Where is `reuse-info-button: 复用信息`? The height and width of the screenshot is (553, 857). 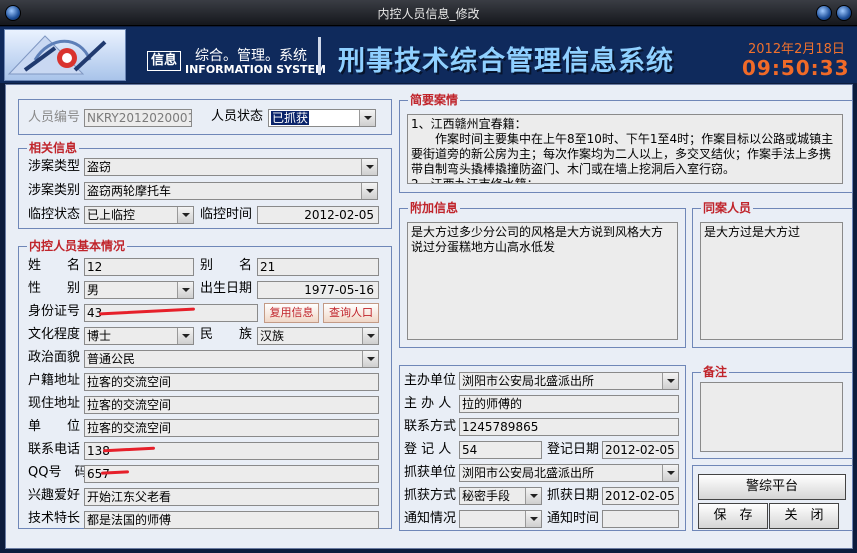 reuse-info-button: 复用信息 is located at coordinates (291, 313).